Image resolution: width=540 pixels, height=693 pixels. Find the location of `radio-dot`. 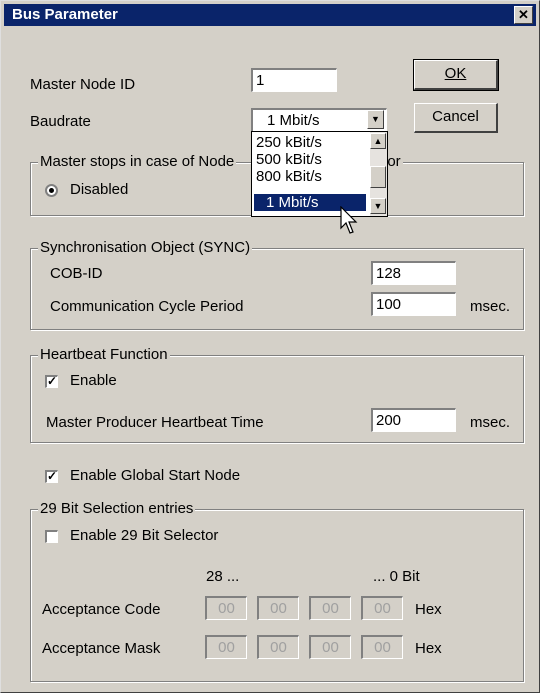

radio-dot is located at coordinates (51, 190).